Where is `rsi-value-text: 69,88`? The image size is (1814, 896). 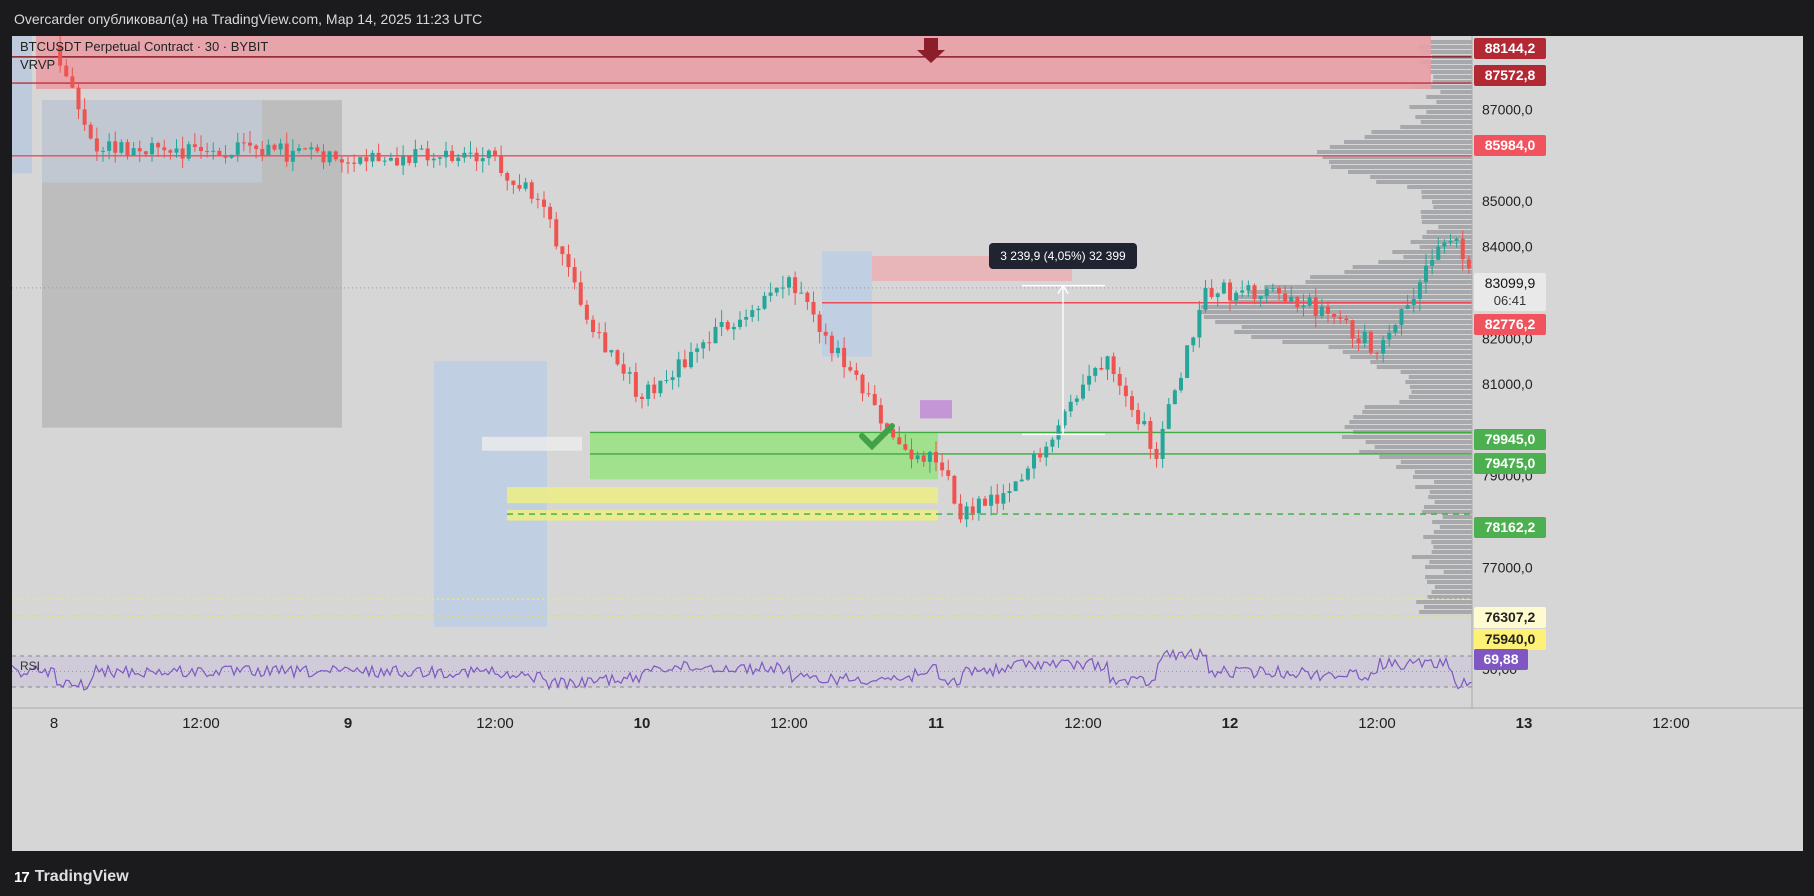
rsi-value-text: 69,88 is located at coordinates (1500, 659).